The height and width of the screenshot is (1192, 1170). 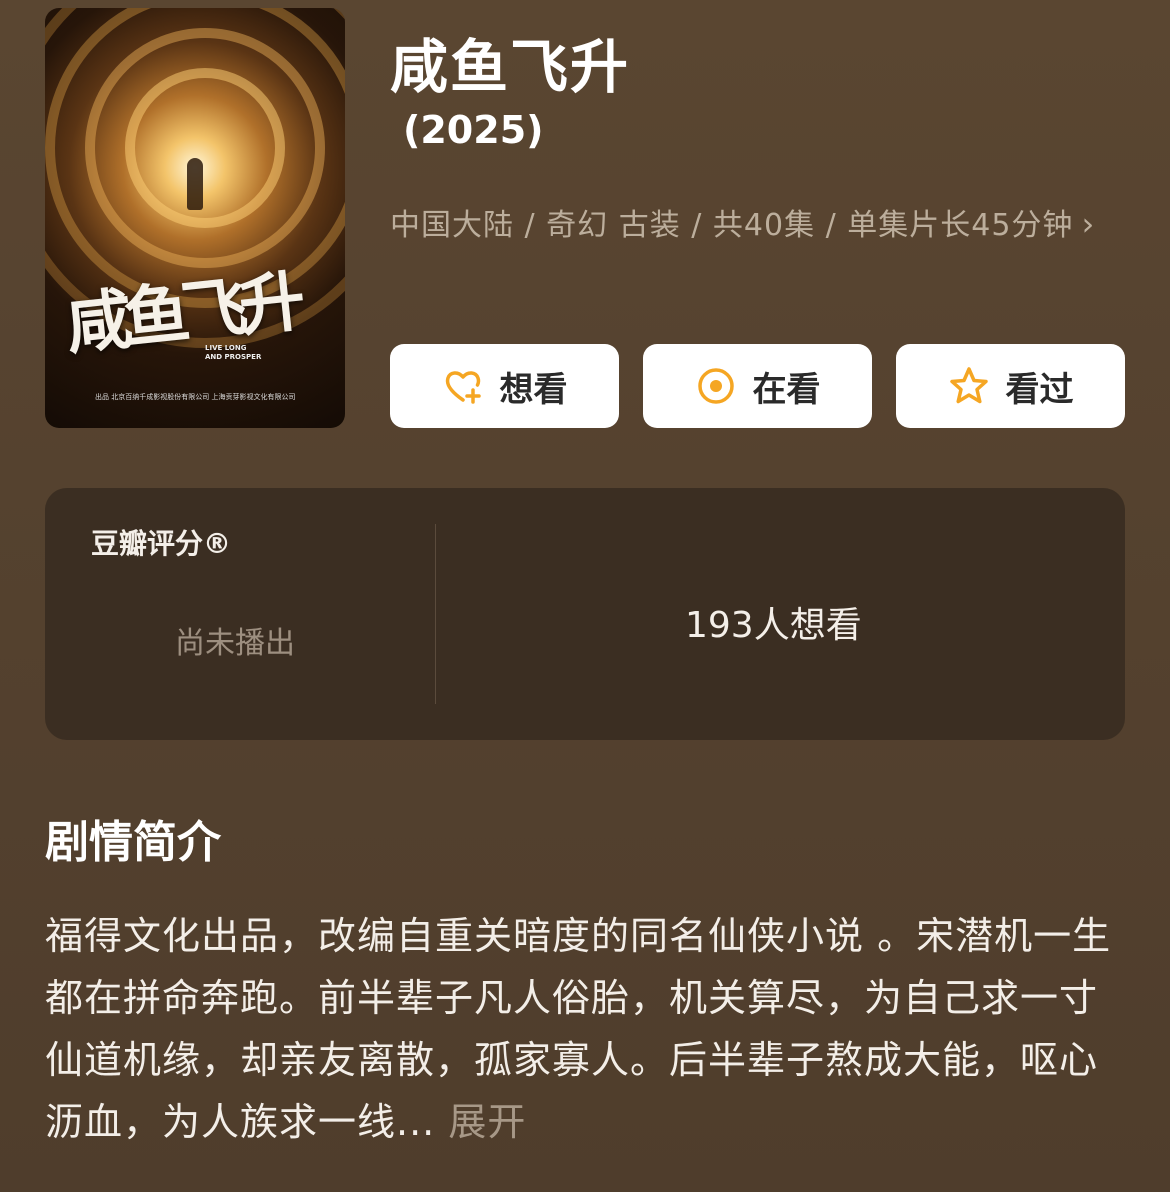 What do you see at coordinates (716, 386) in the screenshot?
I see `target-circle-icon` at bounding box center [716, 386].